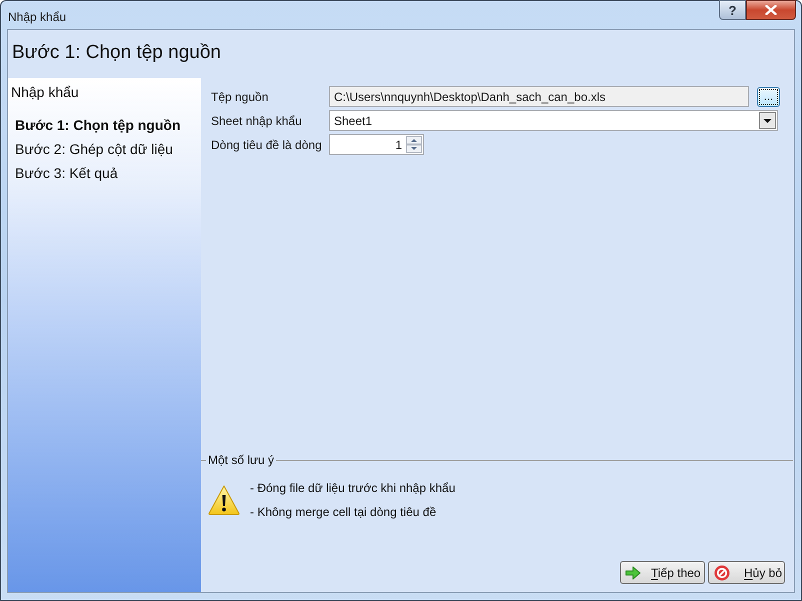 The height and width of the screenshot is (601, 802). Describe the element at coordinates (722, 572) in the screenshot. I see `prohibited-icon` at that location.